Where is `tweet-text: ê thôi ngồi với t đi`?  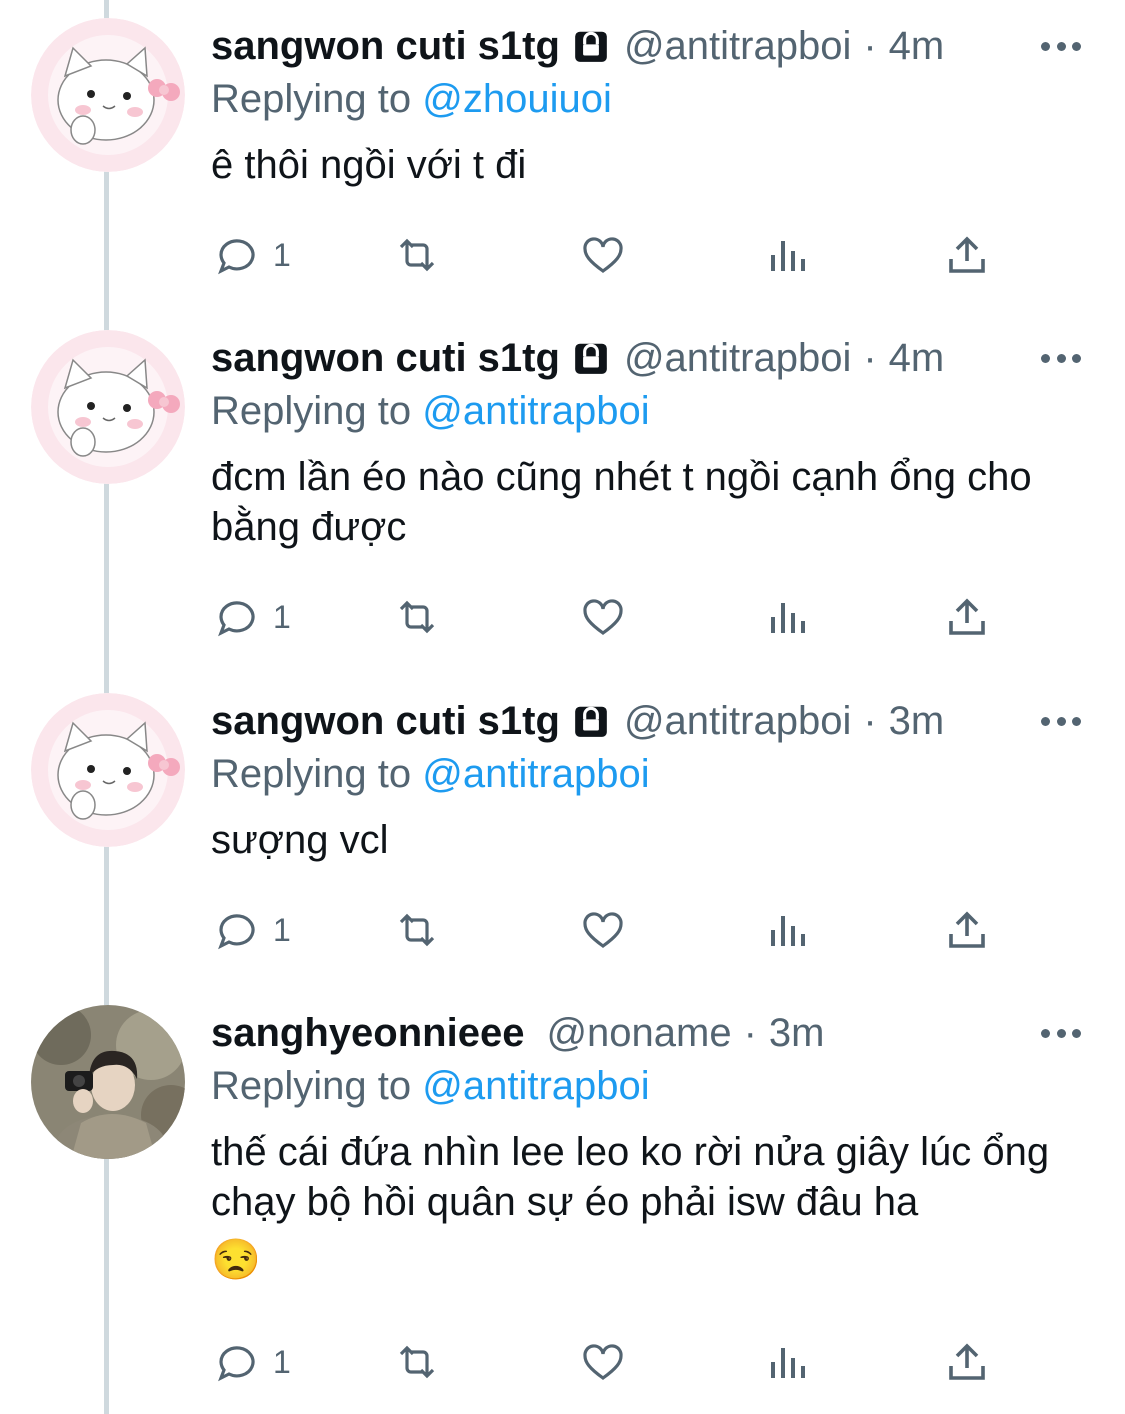
tweet-text: ê thôi ngồi với t đi is located at coordinates (369, 165).